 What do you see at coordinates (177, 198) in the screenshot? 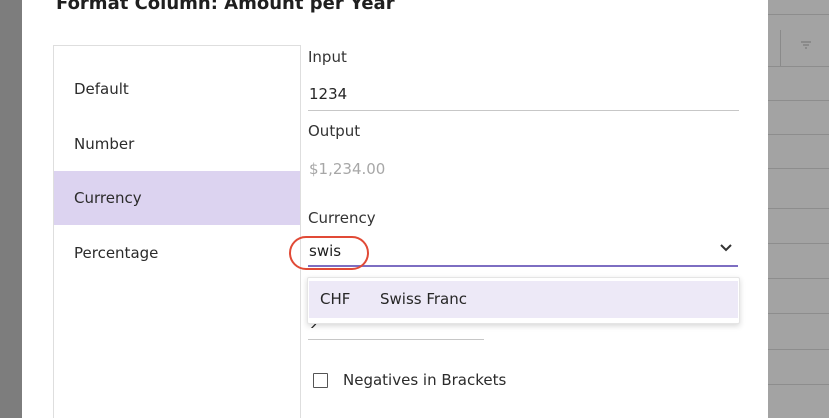
I see `format-type-currency: Currency` at bounding box center [177, 198].